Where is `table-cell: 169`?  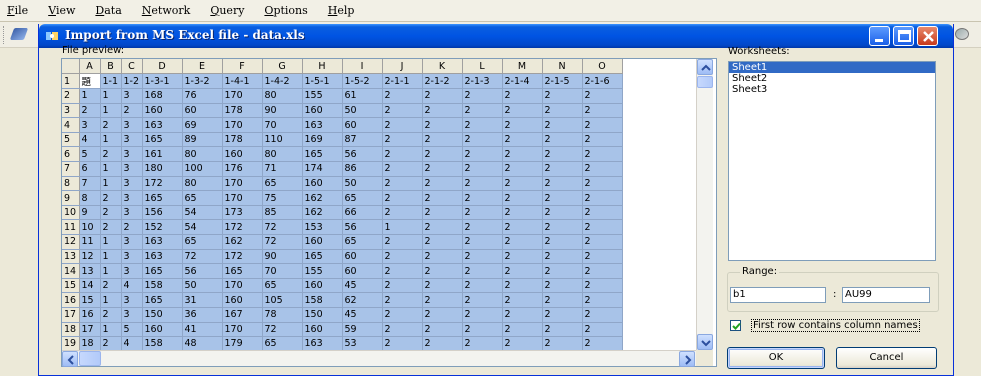 table-cell: 169 is located at coordinates (322, 140).